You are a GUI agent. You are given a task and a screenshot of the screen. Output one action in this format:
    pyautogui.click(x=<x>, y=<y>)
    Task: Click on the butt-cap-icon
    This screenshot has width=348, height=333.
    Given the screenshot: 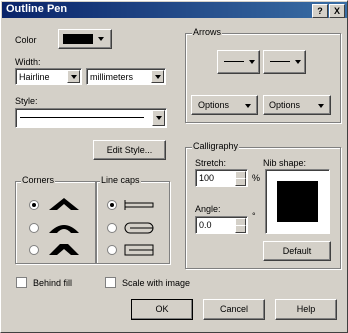 What is the action you would take?
    pyautogui.click(x=139, y=205)
    